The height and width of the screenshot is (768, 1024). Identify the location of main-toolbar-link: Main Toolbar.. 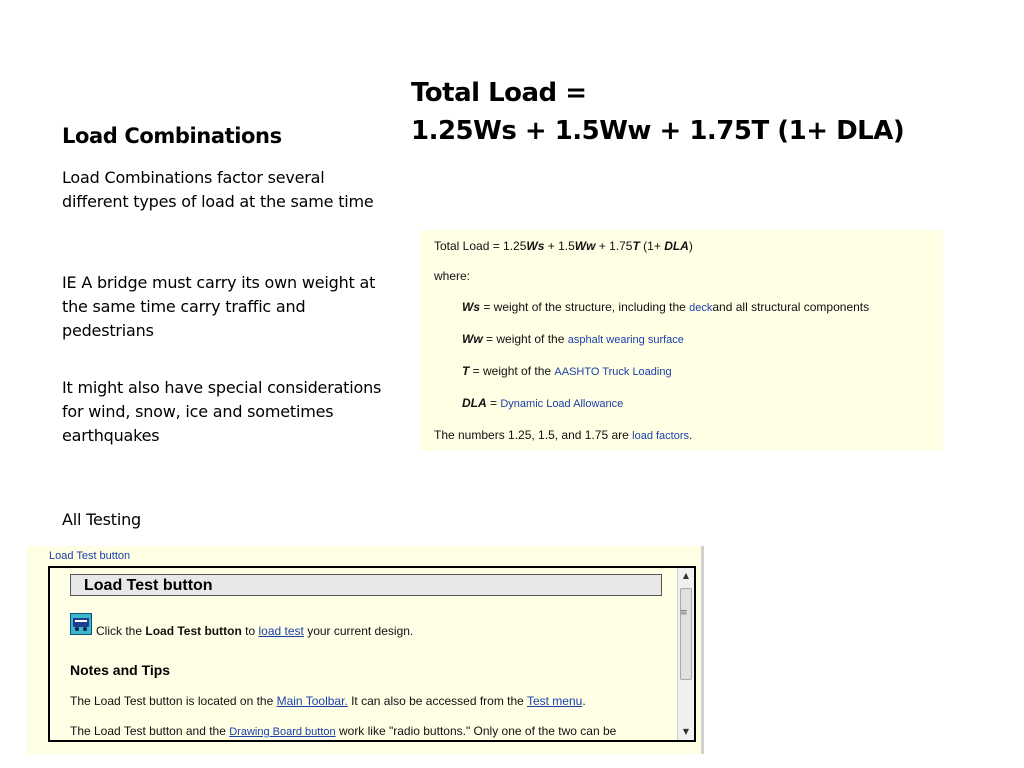
(312, 701).